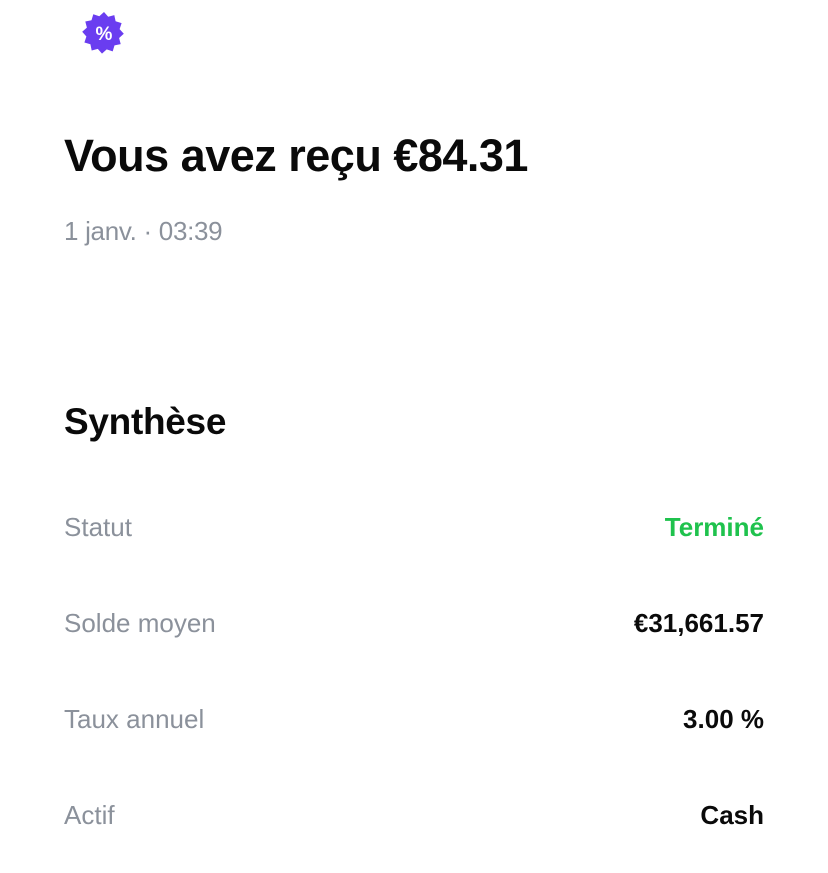 The width and height of the screenshot is (828, 873). I want to click on asset-value: Cash, so click(732, 814).